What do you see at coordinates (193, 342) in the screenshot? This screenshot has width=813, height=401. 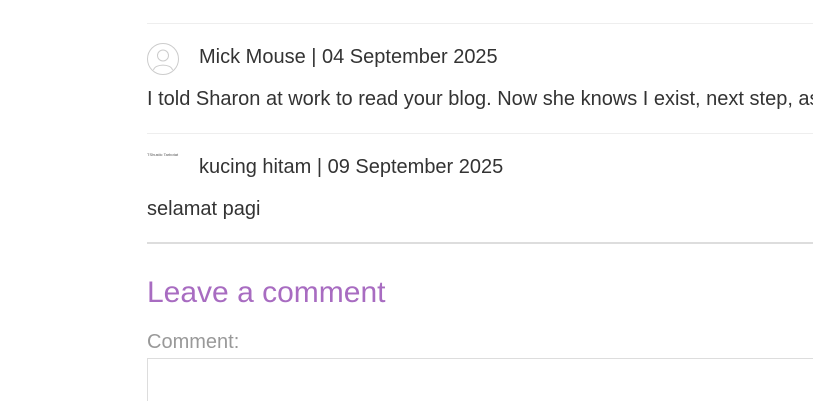 I see `comment-field-label: Comment:` at bounding box center [193, 342].